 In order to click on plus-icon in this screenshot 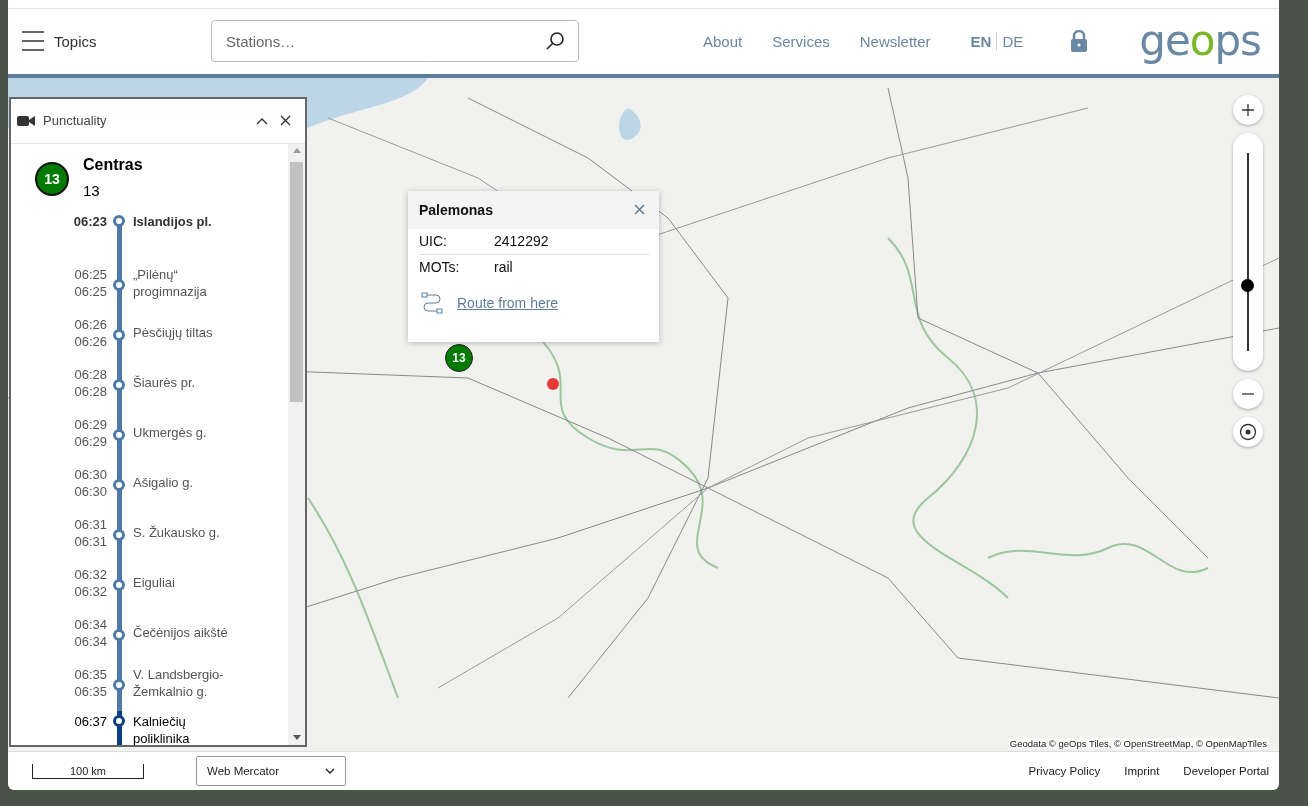, I will do `click(1248, 109)`.